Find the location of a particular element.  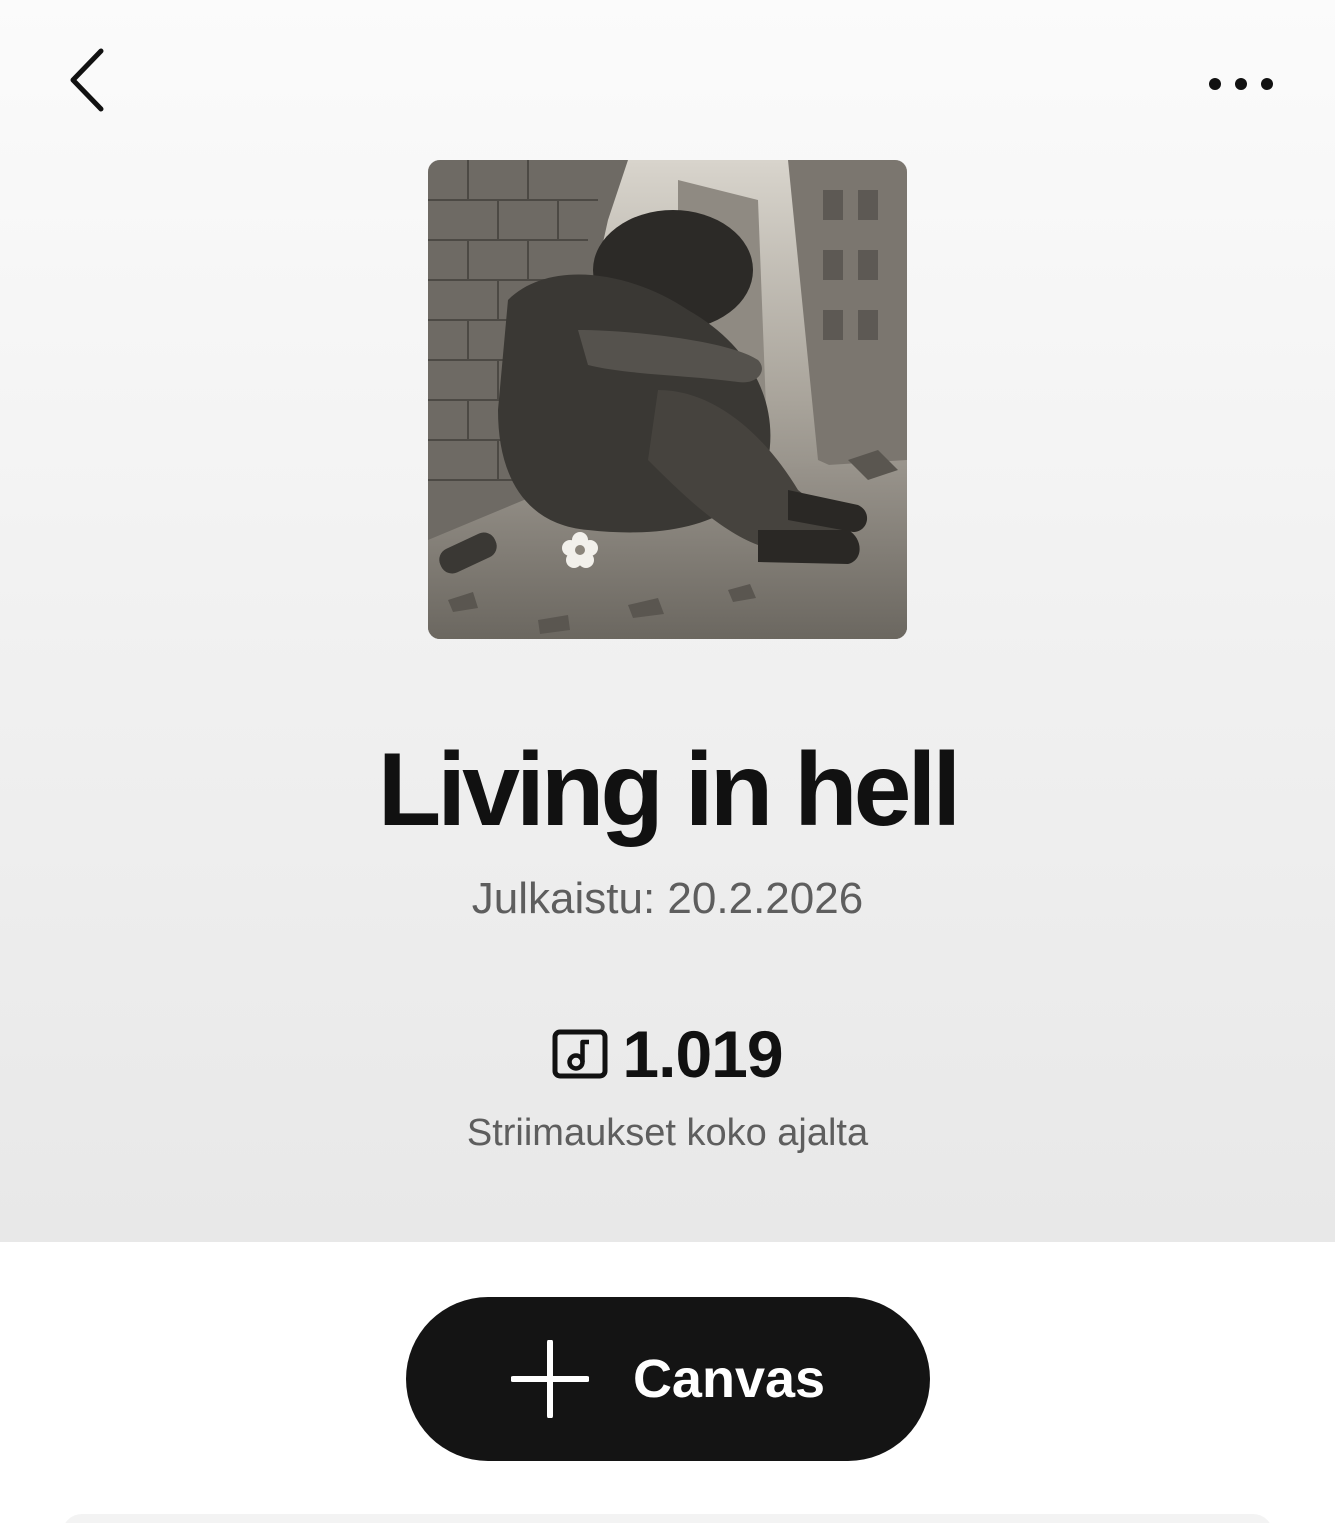

more-options-button is located at coordinates (1241, 84).